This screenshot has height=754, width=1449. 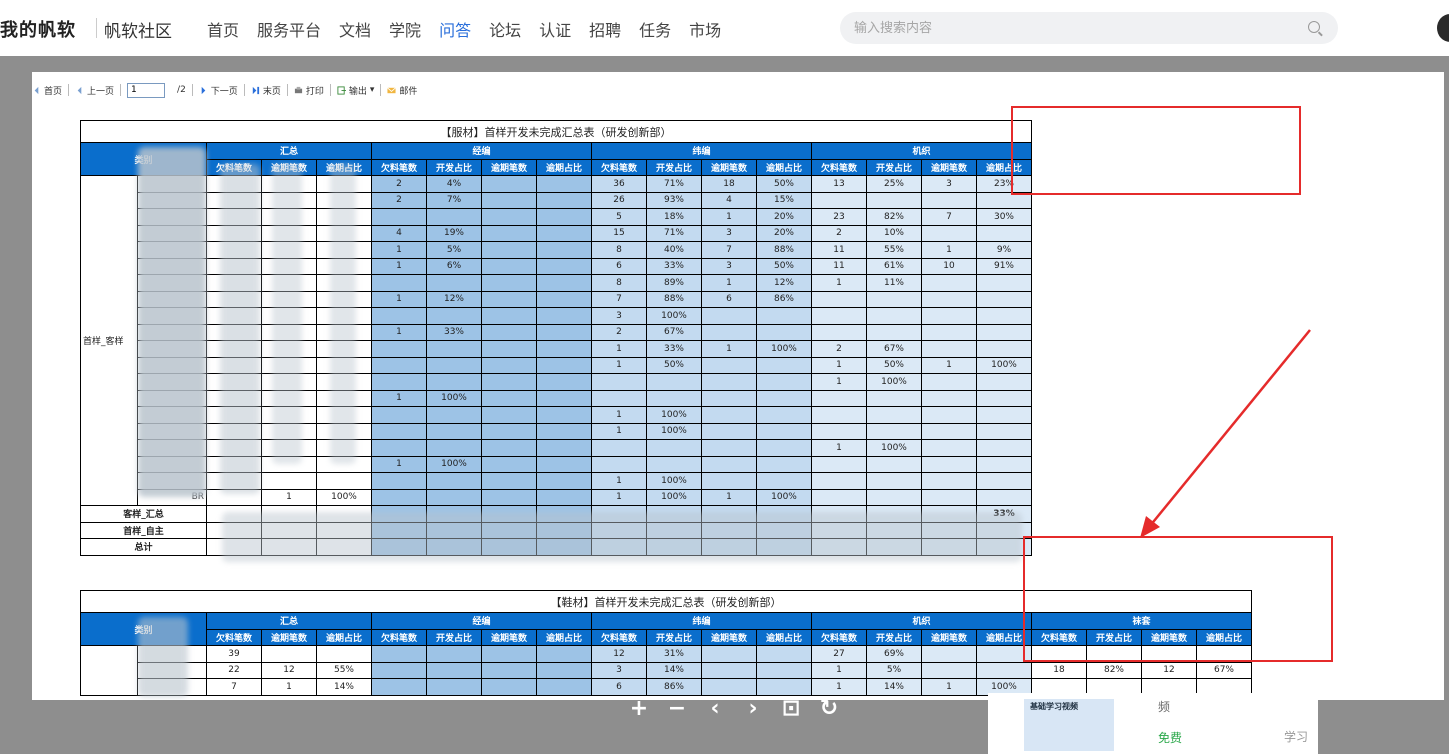 What do you see at coordinates (1225, 433) in the screenshot?
I see `annotation-arrow` at bounding box center [1225, 433].